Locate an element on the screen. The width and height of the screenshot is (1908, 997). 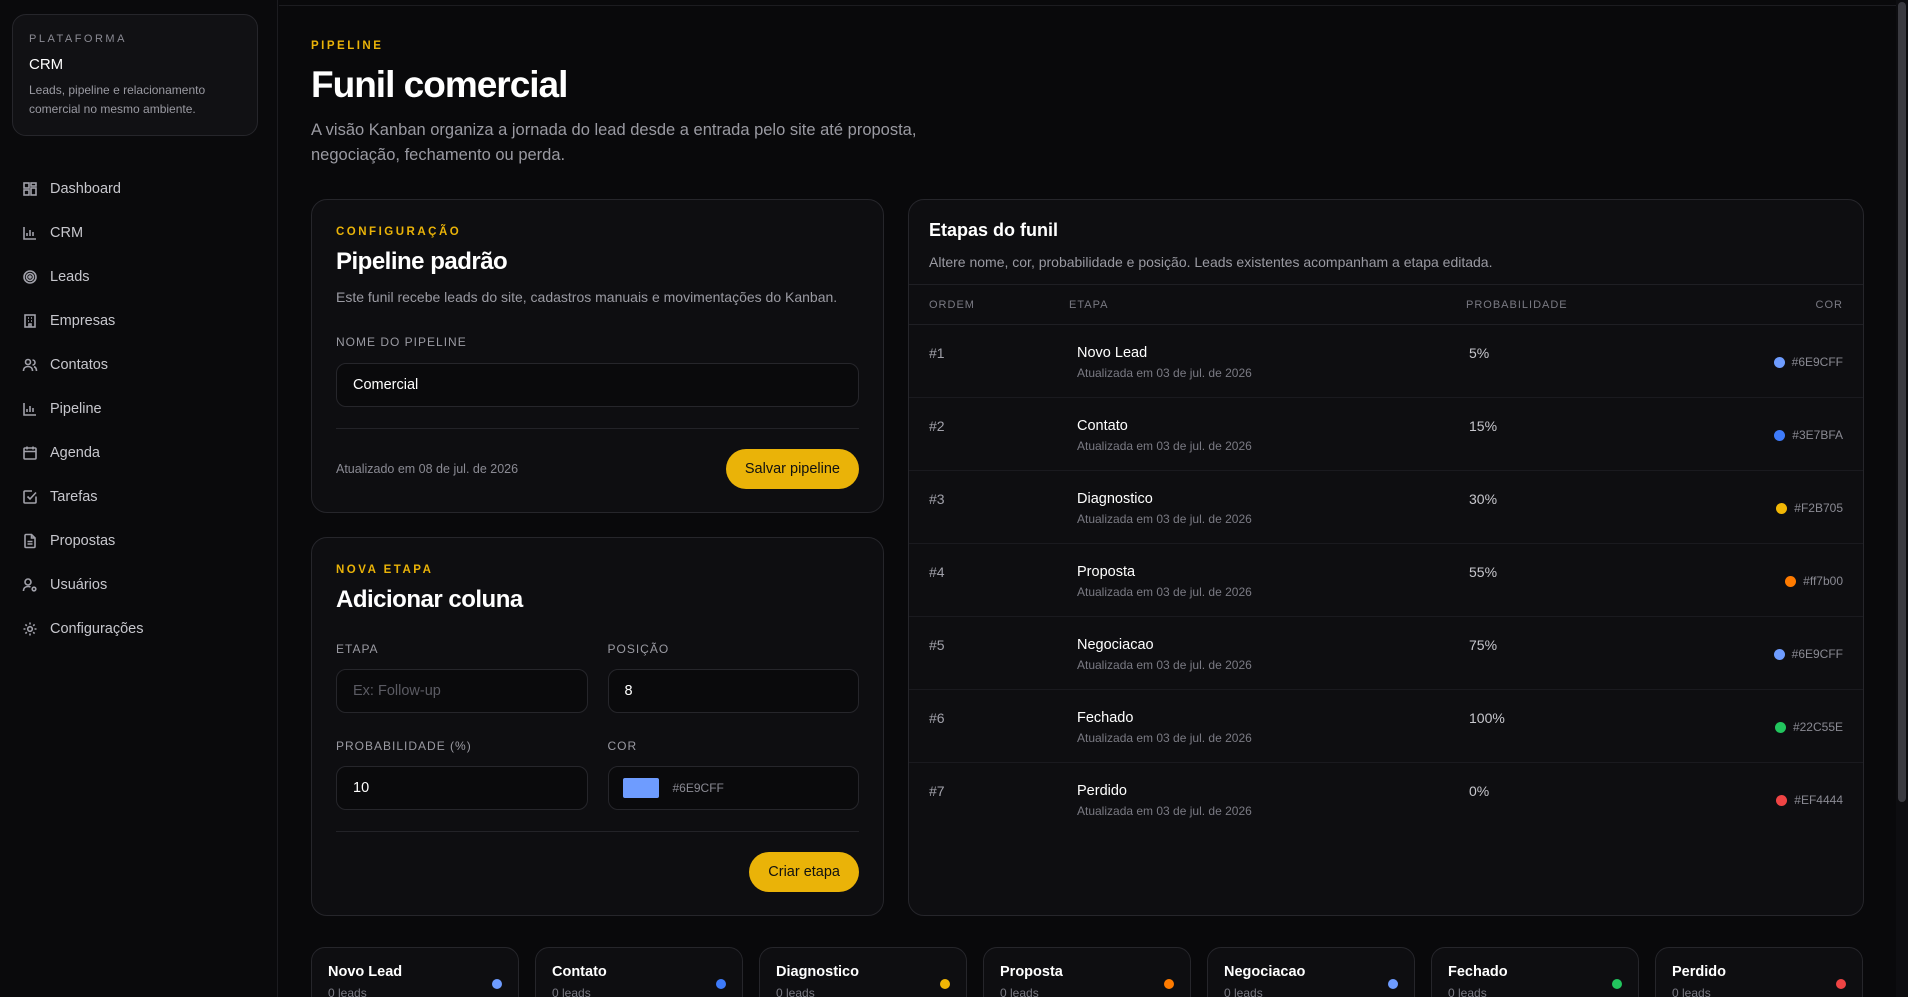
kanban-column-proposta: Proposta 0 leads is located at coordinates (1087, 972).